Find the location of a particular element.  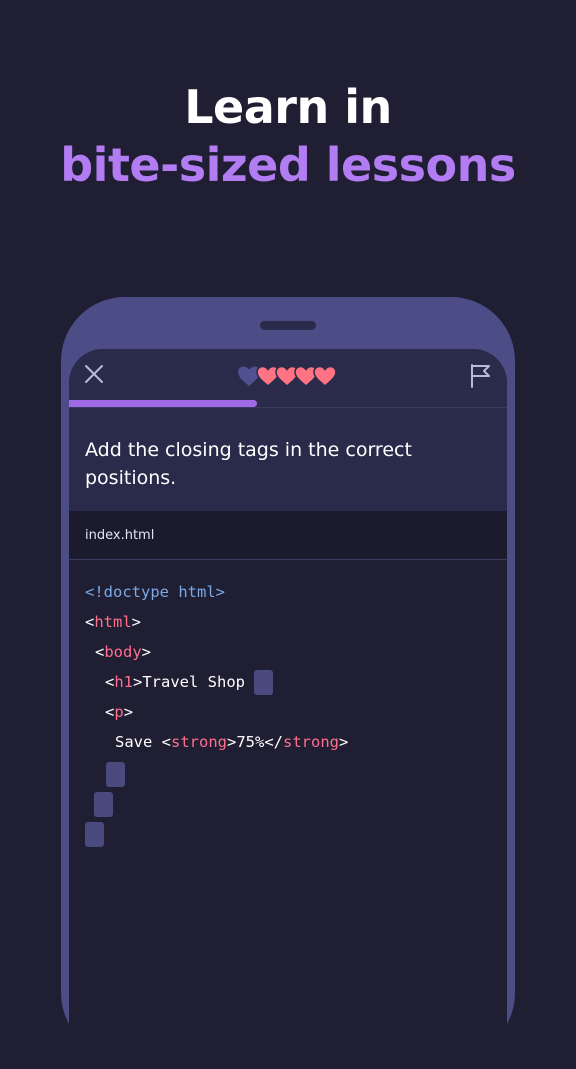

lesson-top-bar is located at coordinates (288, 378).